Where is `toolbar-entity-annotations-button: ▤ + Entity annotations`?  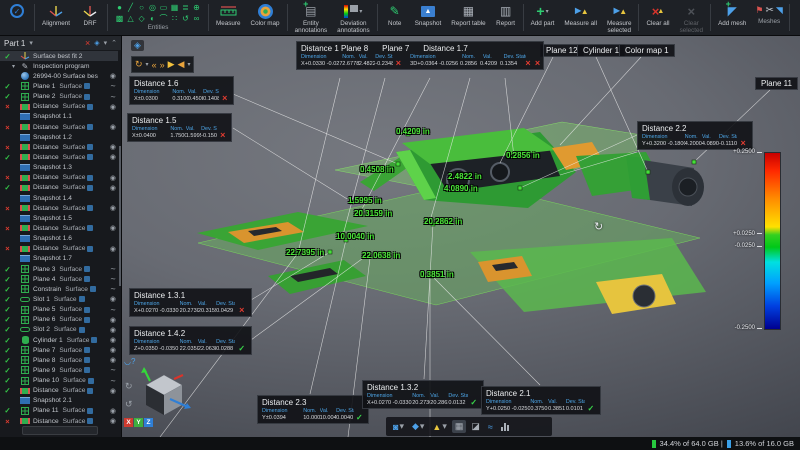
toolbar-entity-annotations-button: ▤ + Entity annotations is located at coordinates (311, 17).